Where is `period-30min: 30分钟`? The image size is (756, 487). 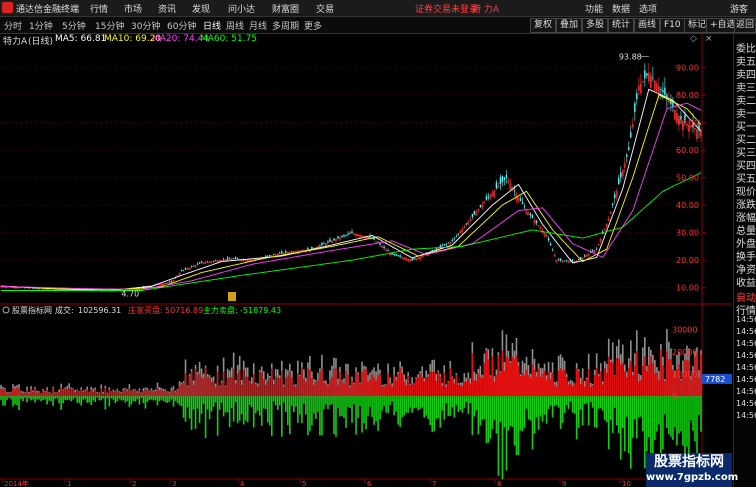 period-30min: 30分钟 is located at coordinates (145, 25).